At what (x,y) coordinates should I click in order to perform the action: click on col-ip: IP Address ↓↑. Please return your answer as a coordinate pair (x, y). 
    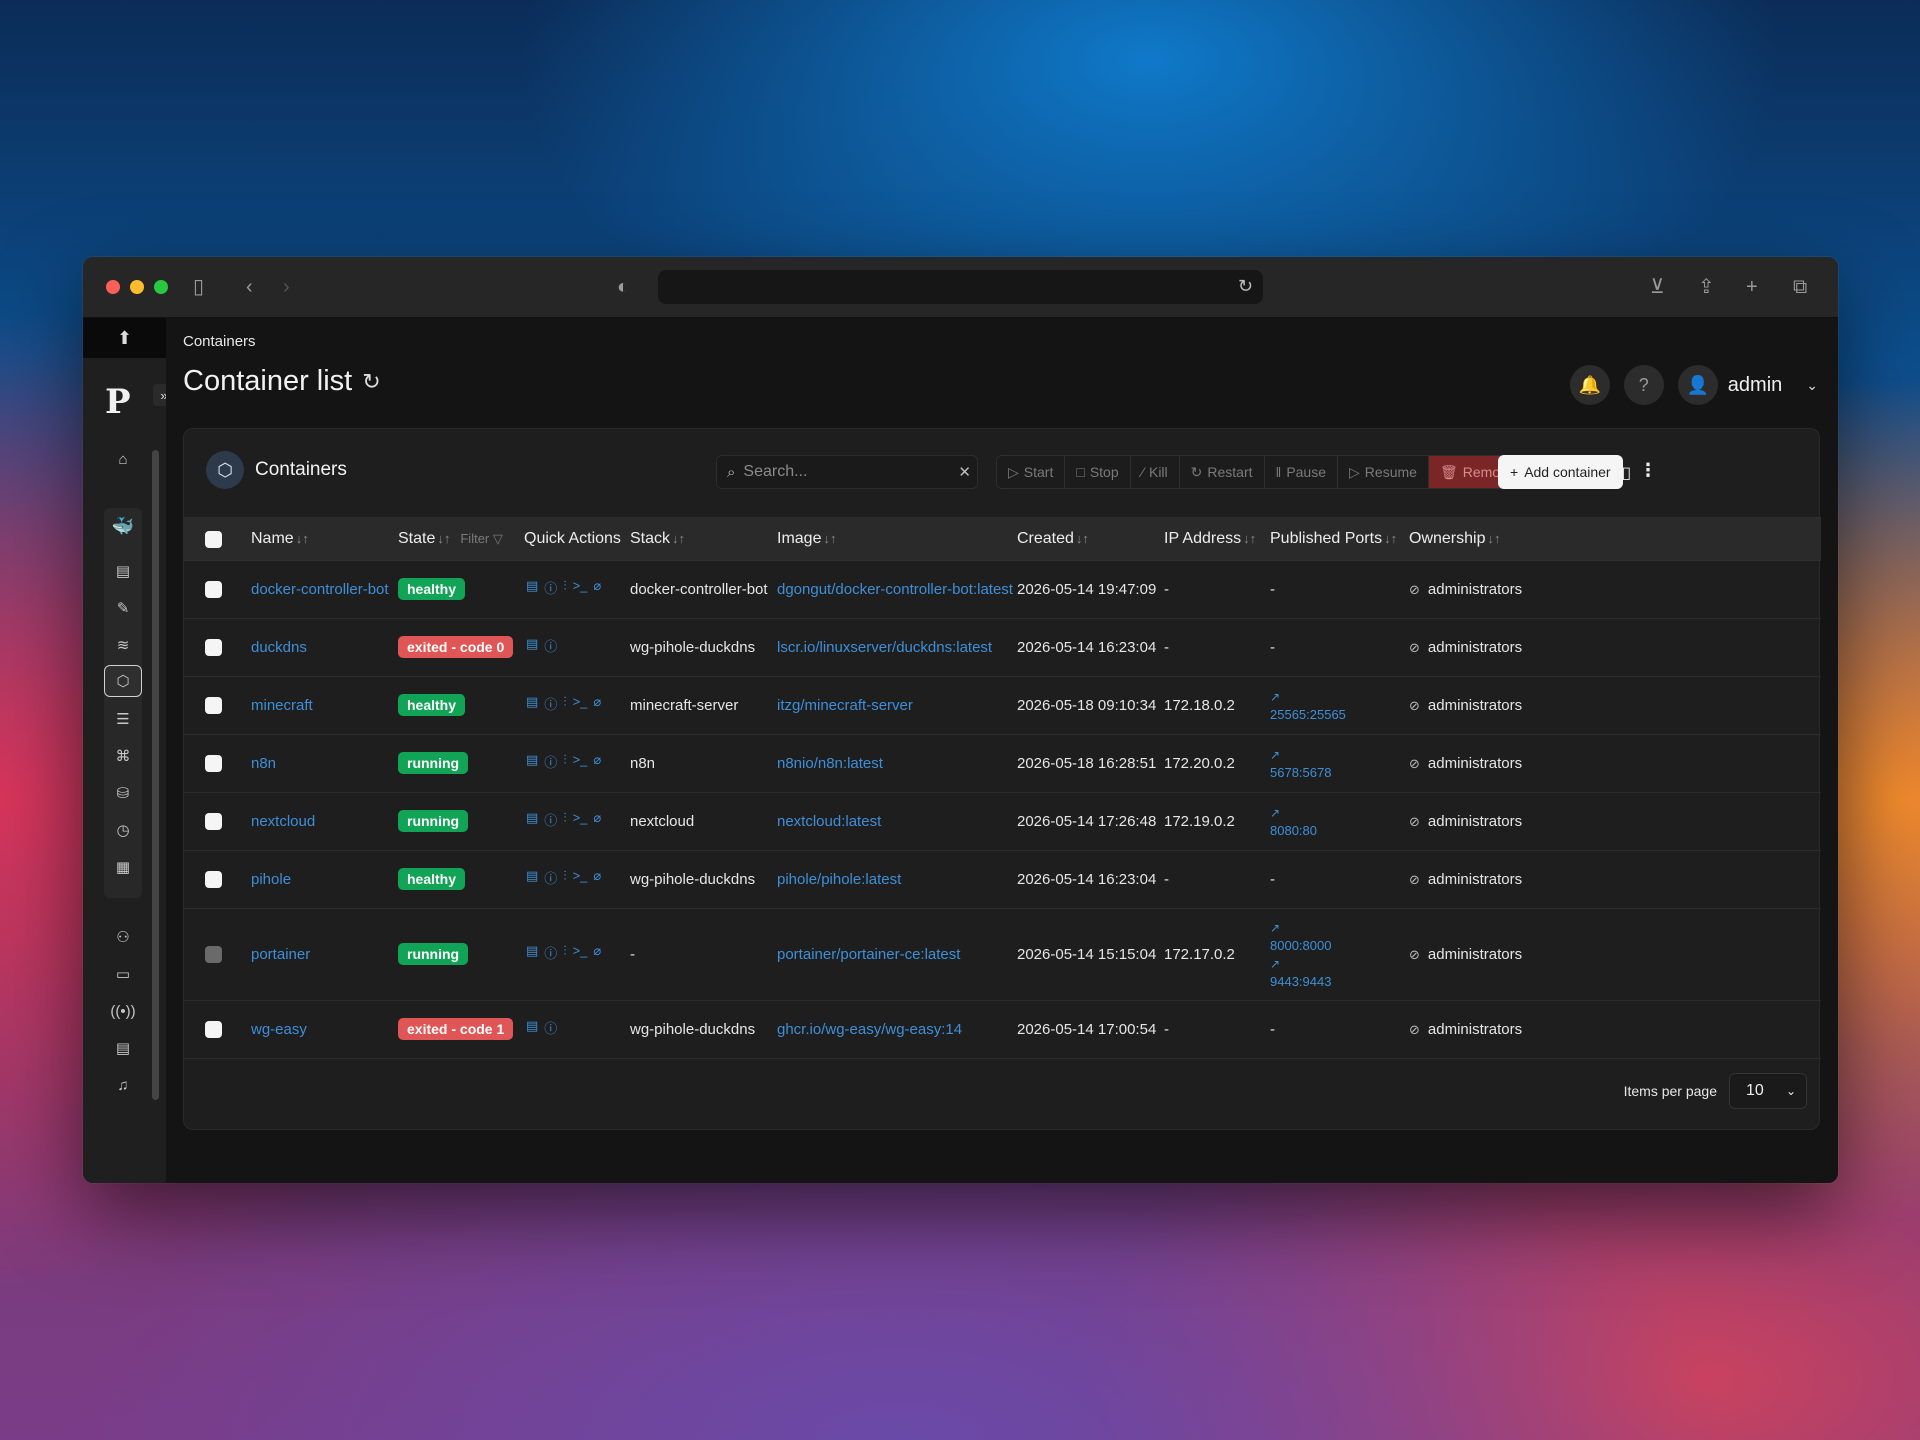
    Looking at the image, I should click on (1210, 539).